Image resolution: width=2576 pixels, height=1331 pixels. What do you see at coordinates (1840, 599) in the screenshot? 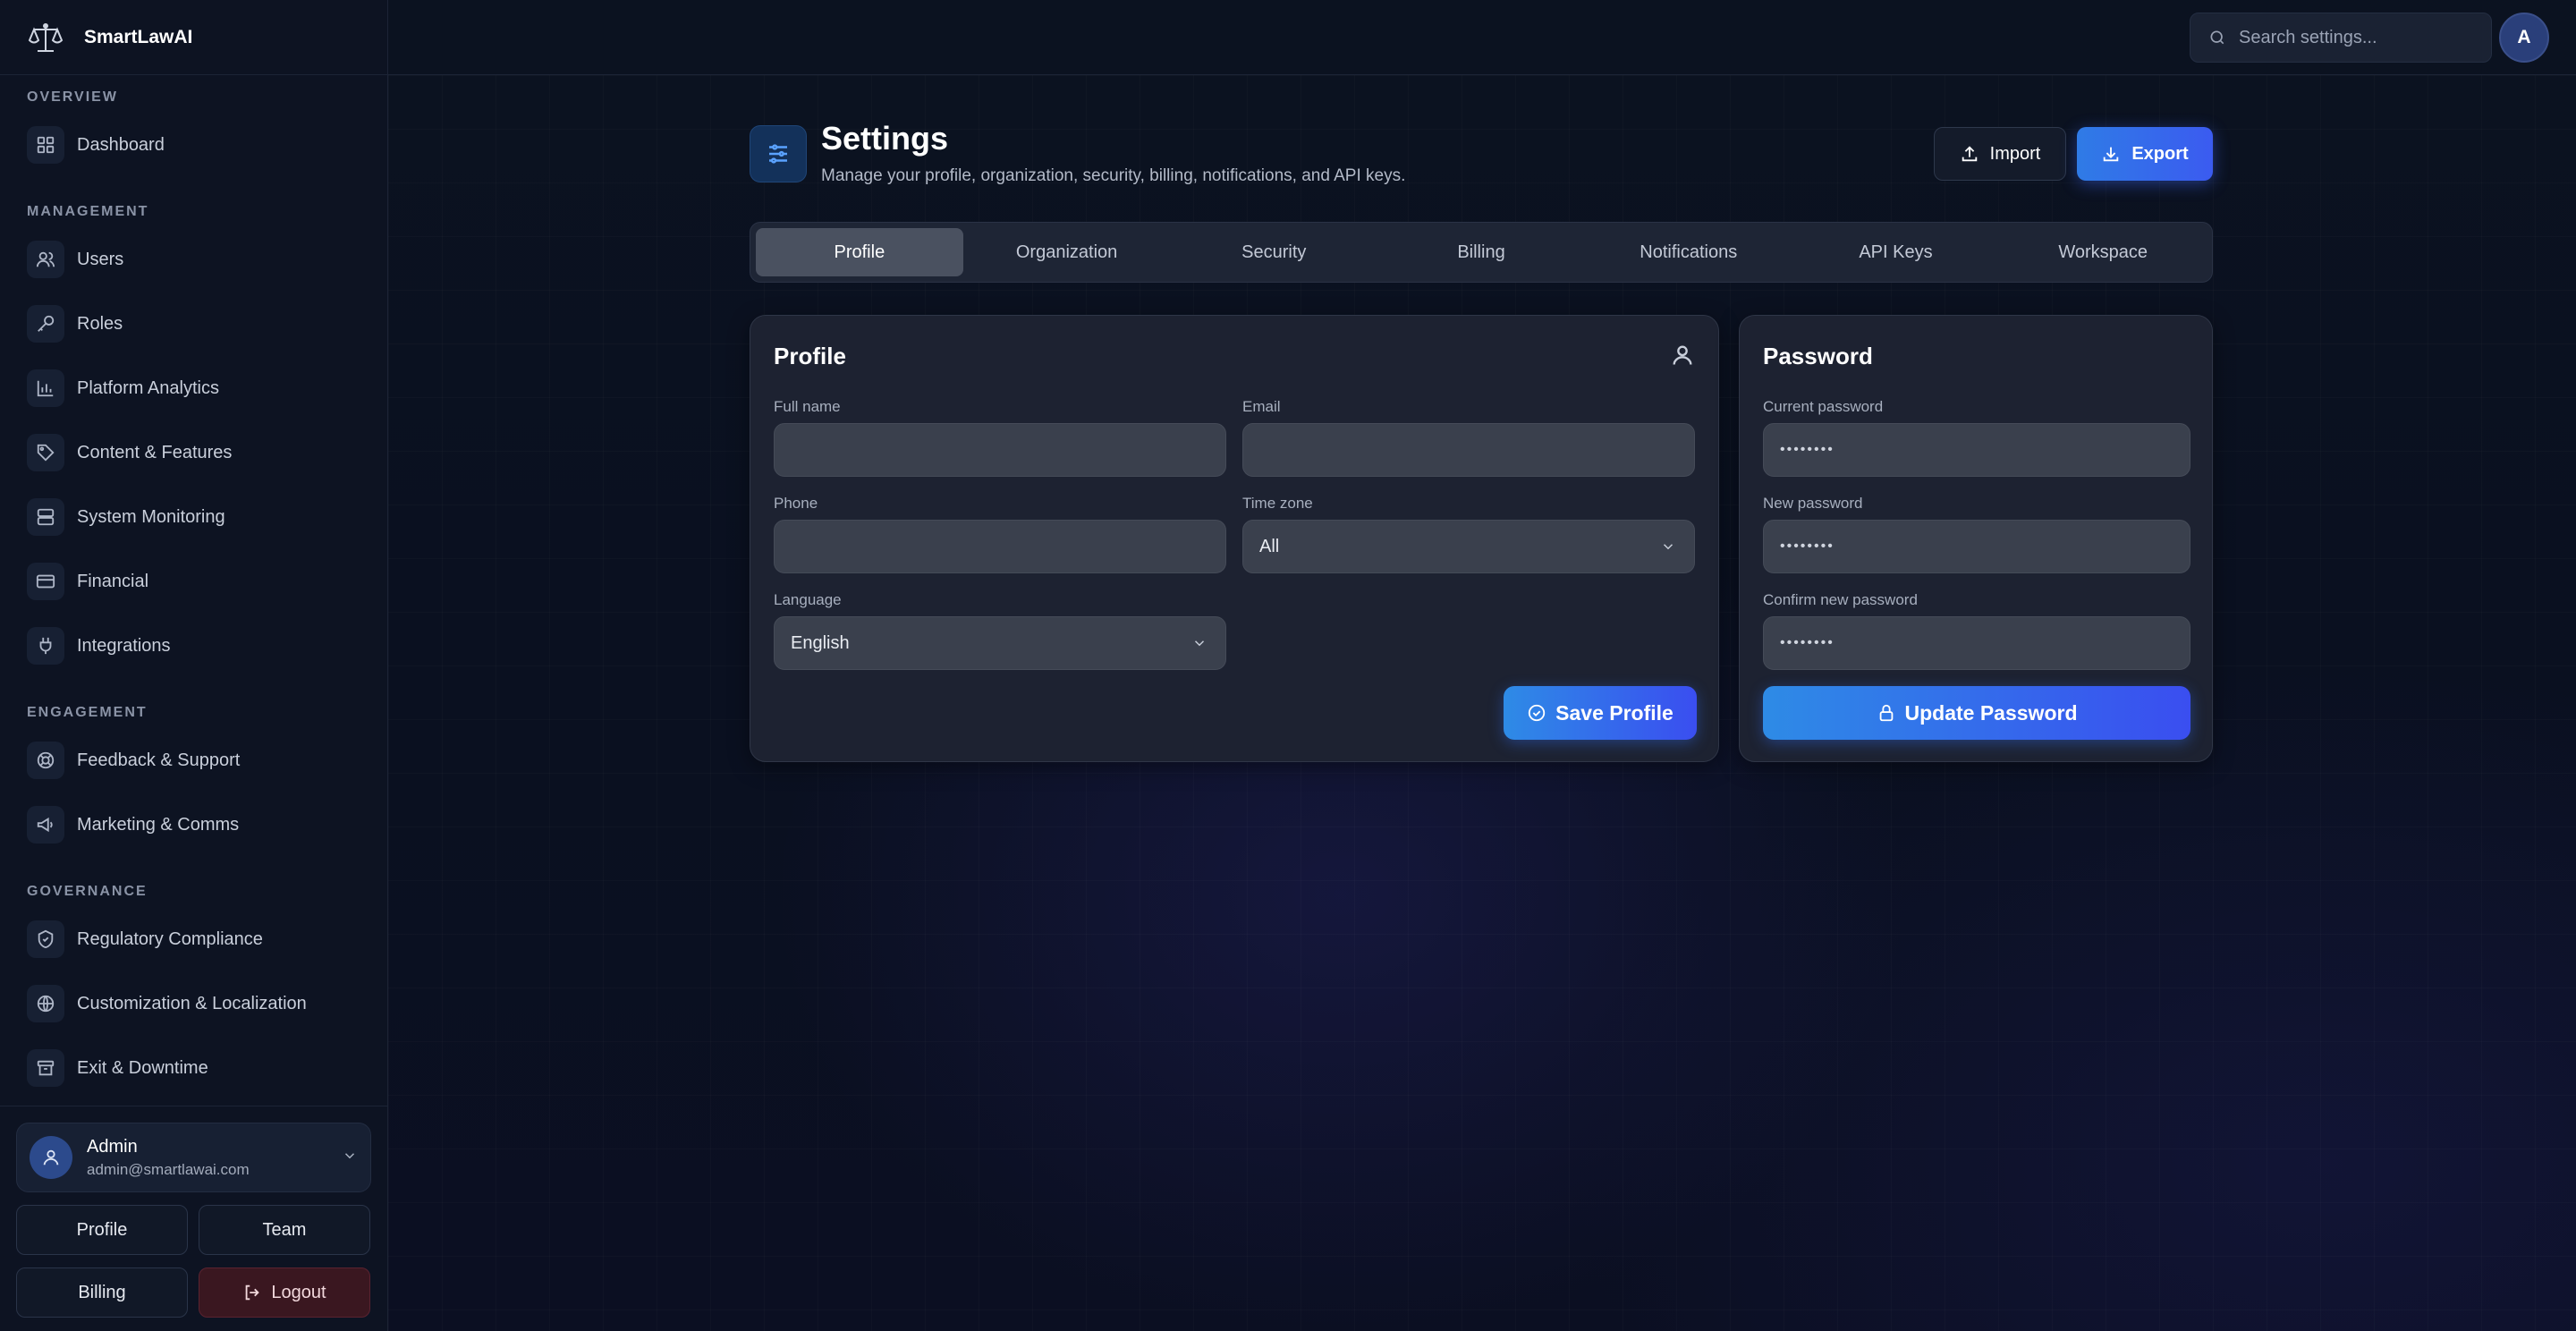
I see `confirm-password-label: Confirm new password` at bounding box center [1840, 599].